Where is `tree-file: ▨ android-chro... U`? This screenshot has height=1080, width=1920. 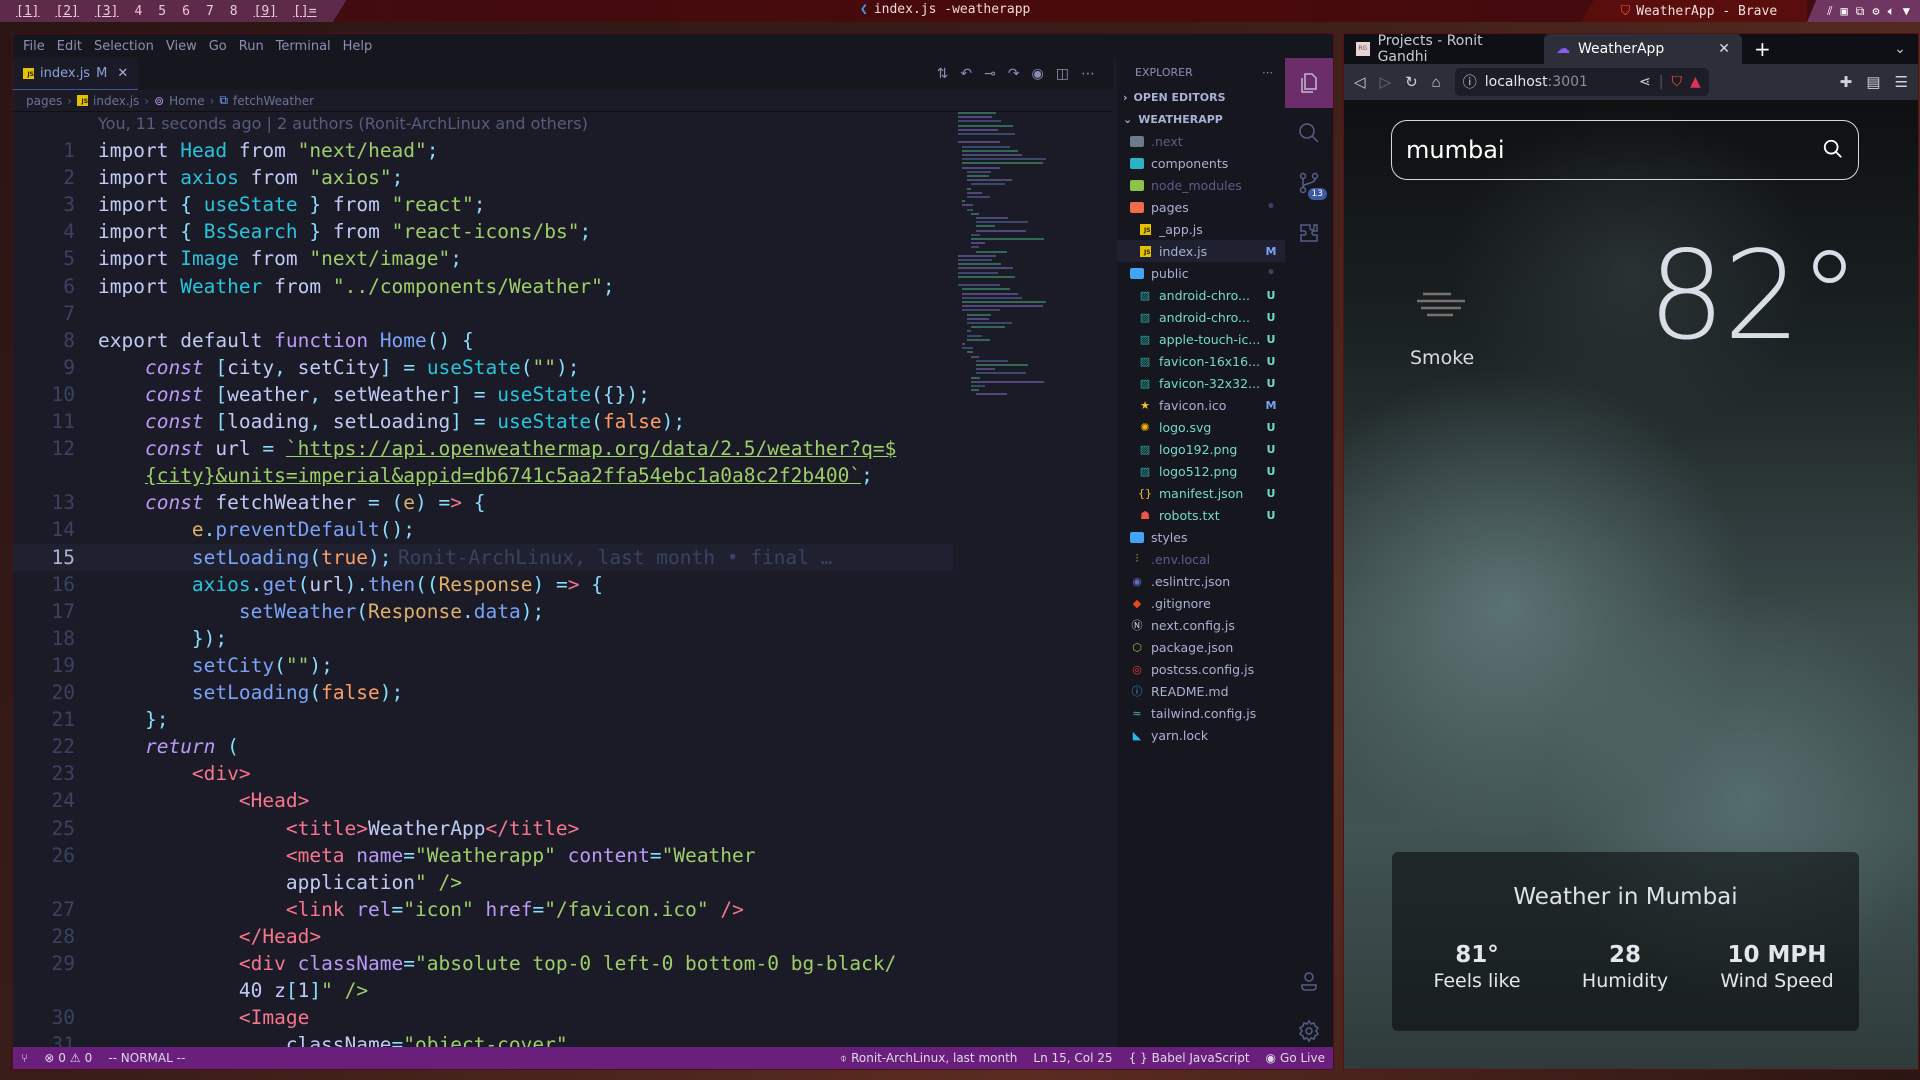
tree-file: ▨ android-chro... U is located at coordinates (1201, 317).